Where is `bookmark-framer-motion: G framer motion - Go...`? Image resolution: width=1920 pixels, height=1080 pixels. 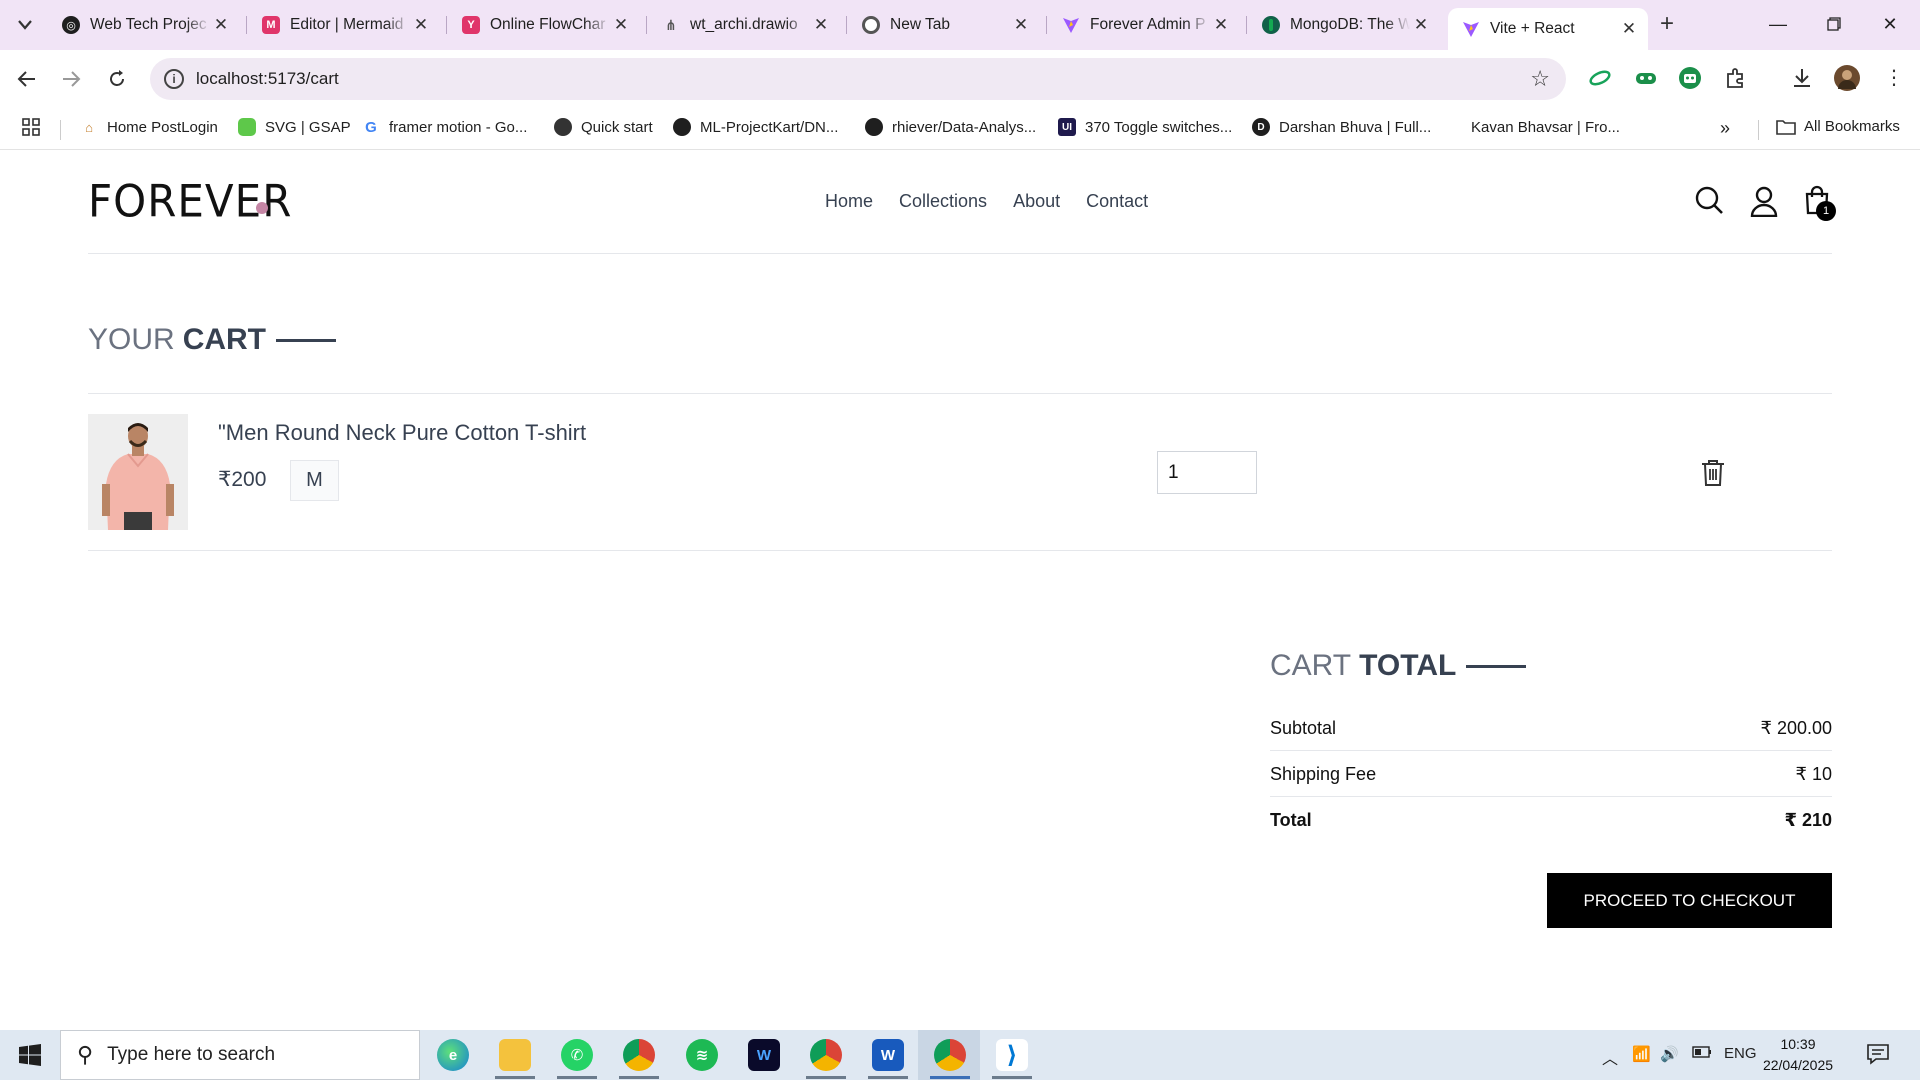 bookmark-framer-motion: G framer motion - Go... is located at coordinates (444, 127).